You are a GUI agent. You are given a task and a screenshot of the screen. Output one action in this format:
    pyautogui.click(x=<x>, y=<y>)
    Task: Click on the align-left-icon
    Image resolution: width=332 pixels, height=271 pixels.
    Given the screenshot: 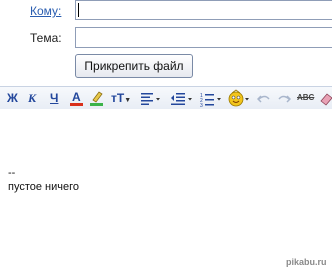 What is the action you would take?
    pyautogui.click(x=150, y=99)
    